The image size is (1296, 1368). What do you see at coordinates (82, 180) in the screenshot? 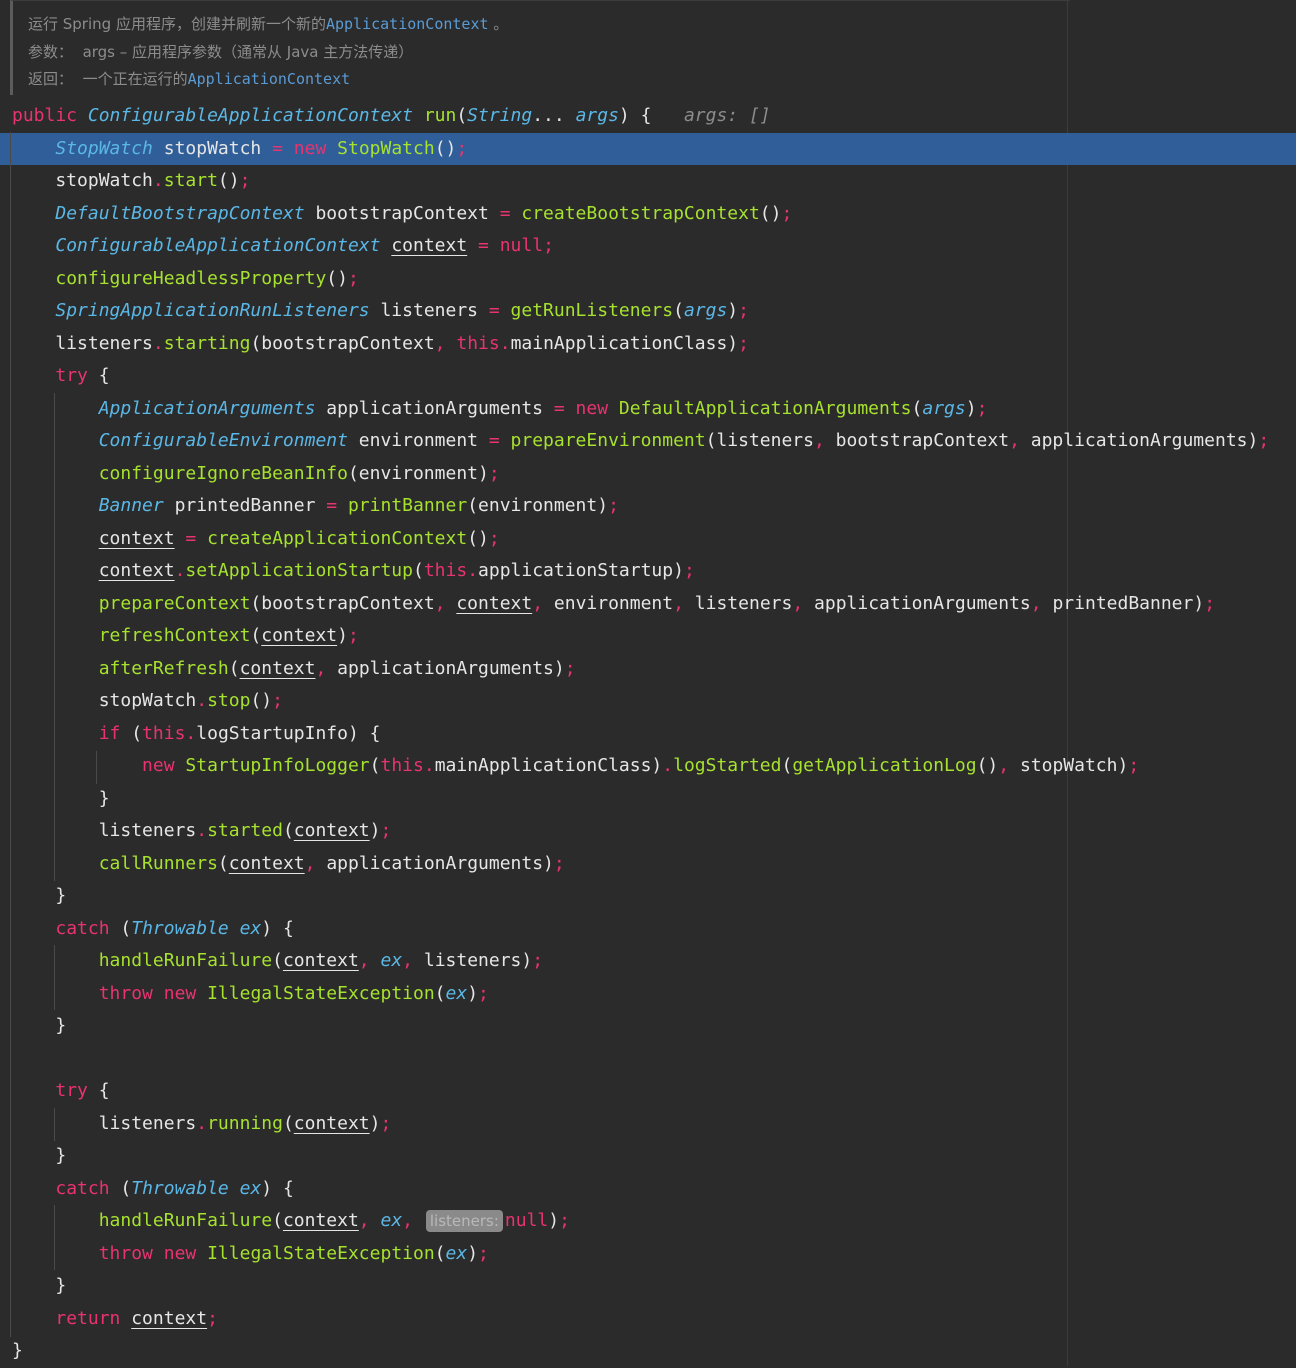
I see `code-token: stopWatch` at bounding box center [82, 180].